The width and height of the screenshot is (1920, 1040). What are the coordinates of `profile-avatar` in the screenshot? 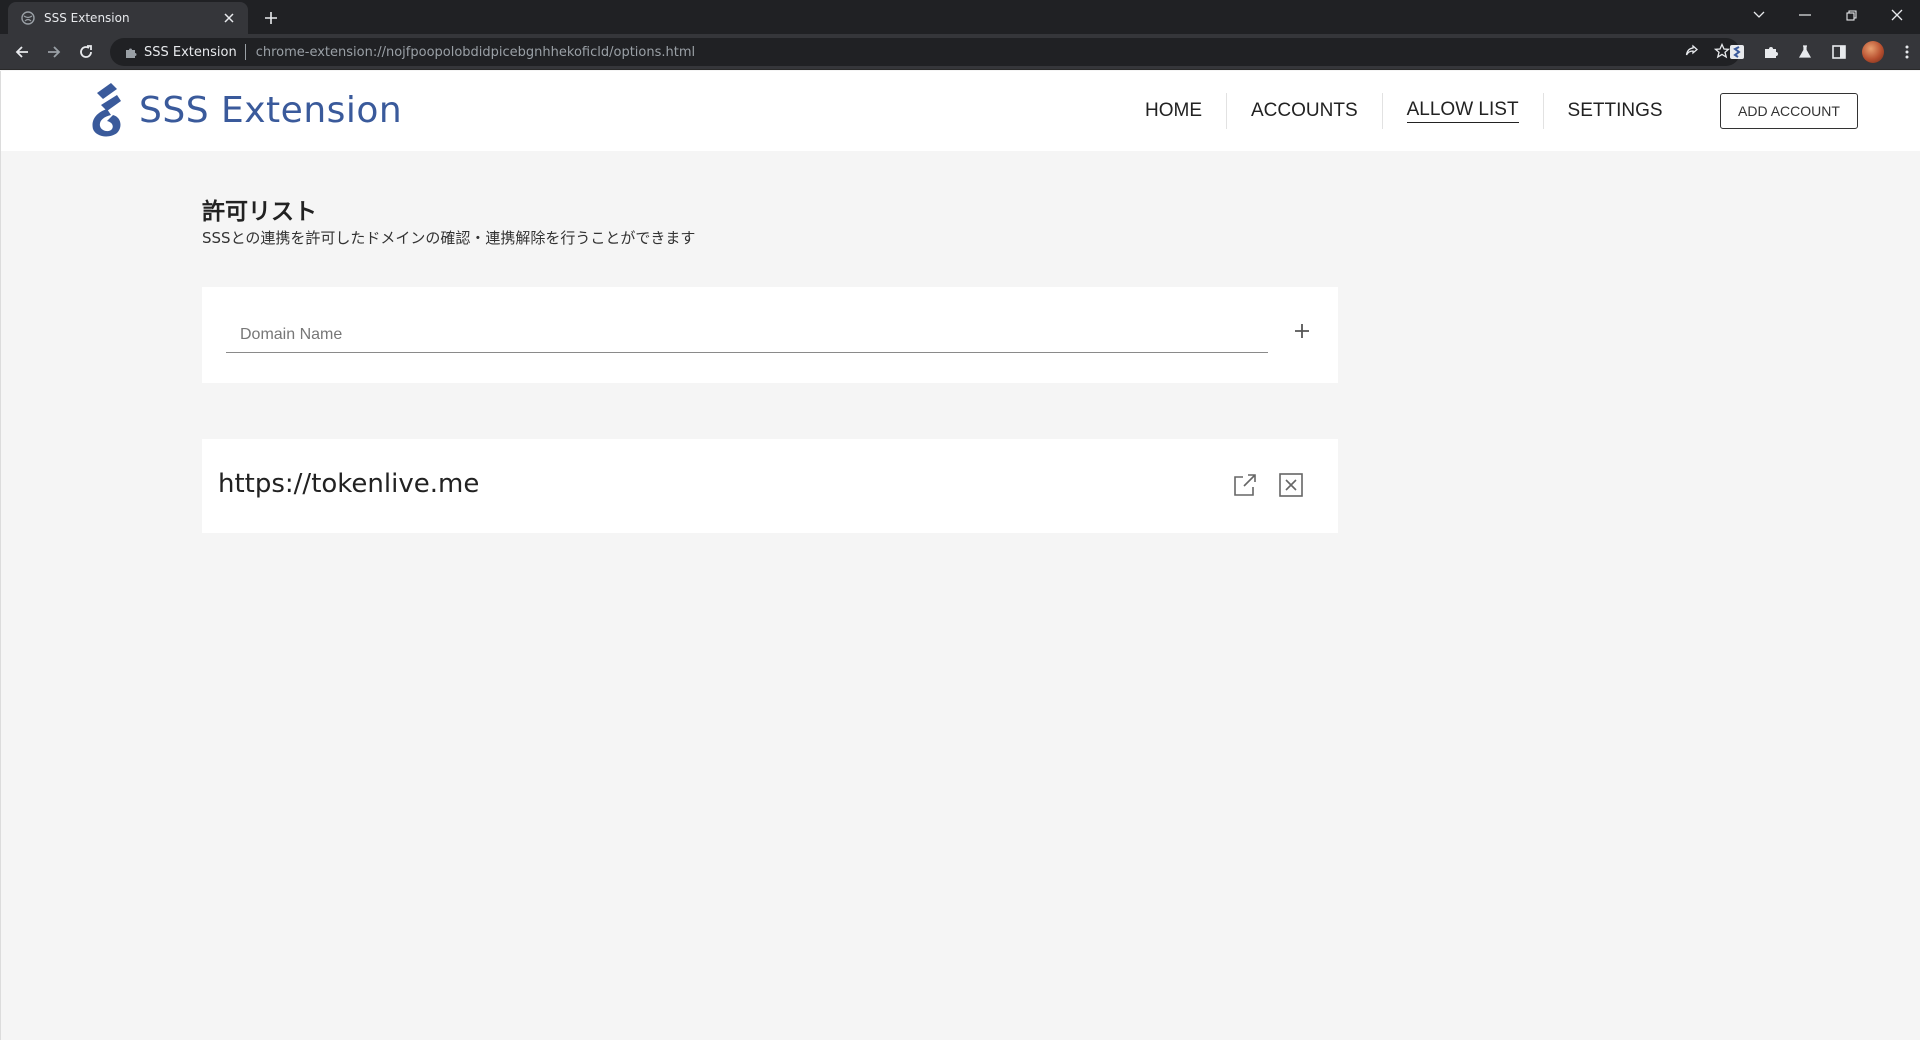 It's located at (1873, 52).